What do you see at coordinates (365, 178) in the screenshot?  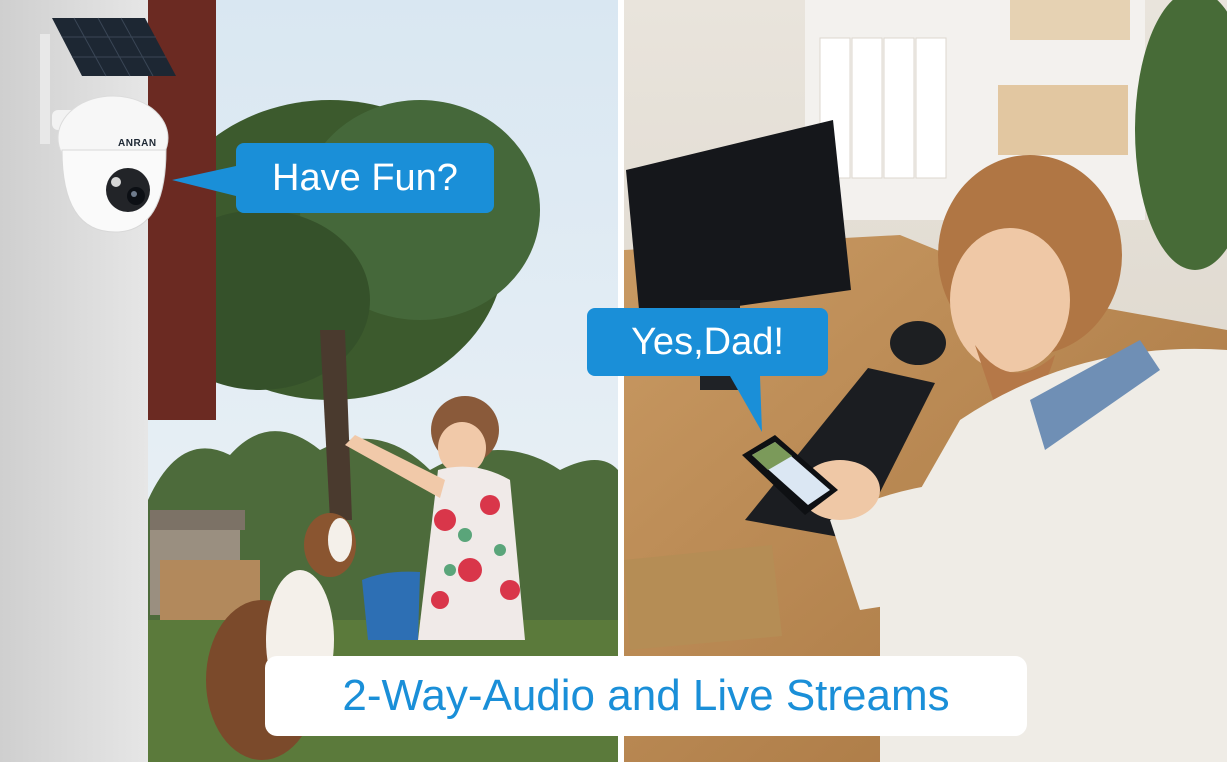 I see `speech-bubble-camera: Have Fun?` at bounding box center [365, 178].